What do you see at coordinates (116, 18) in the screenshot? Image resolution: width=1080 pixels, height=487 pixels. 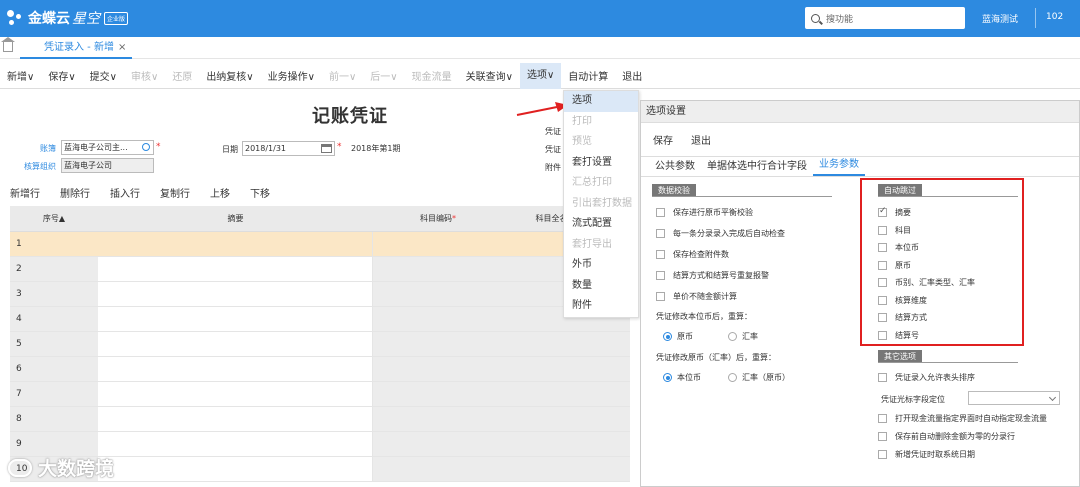 I see `edition-badge: 企业版` at bounding box center [116, 18].